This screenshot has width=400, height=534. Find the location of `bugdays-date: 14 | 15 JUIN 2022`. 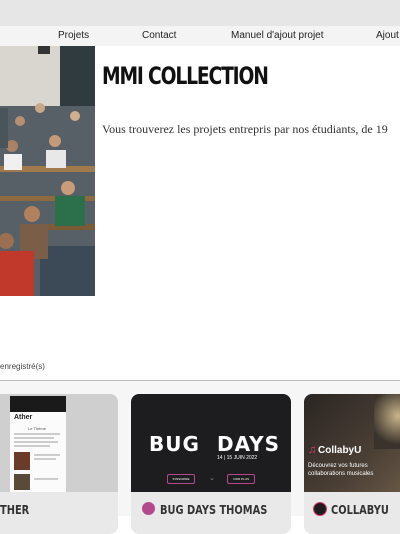

bugdays-date: 14 | 15 JUIN 2022 is located at coordinates (237, 458).